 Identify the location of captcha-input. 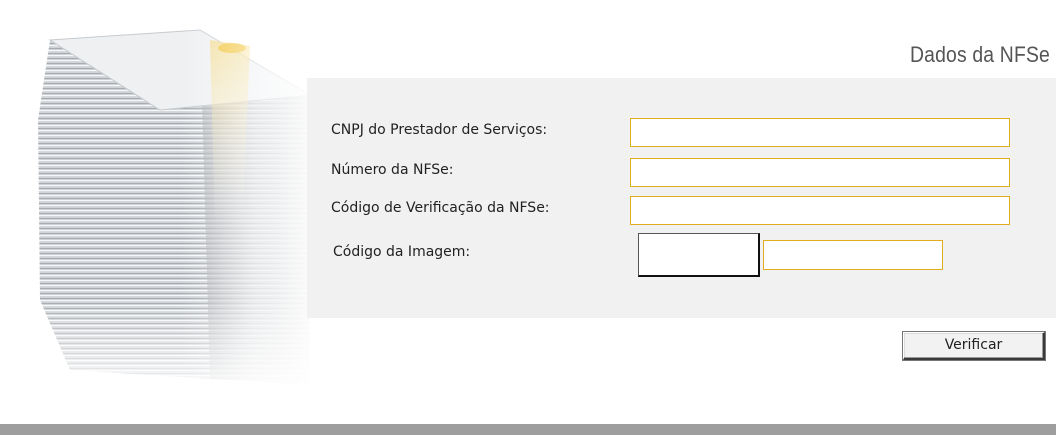
(853, 255).